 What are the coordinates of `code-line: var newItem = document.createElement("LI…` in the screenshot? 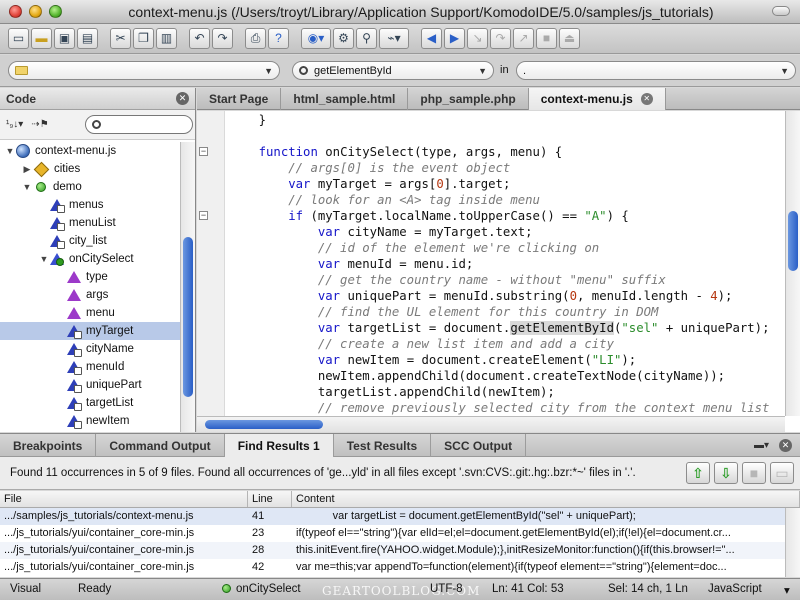 It's located at (507, 360).